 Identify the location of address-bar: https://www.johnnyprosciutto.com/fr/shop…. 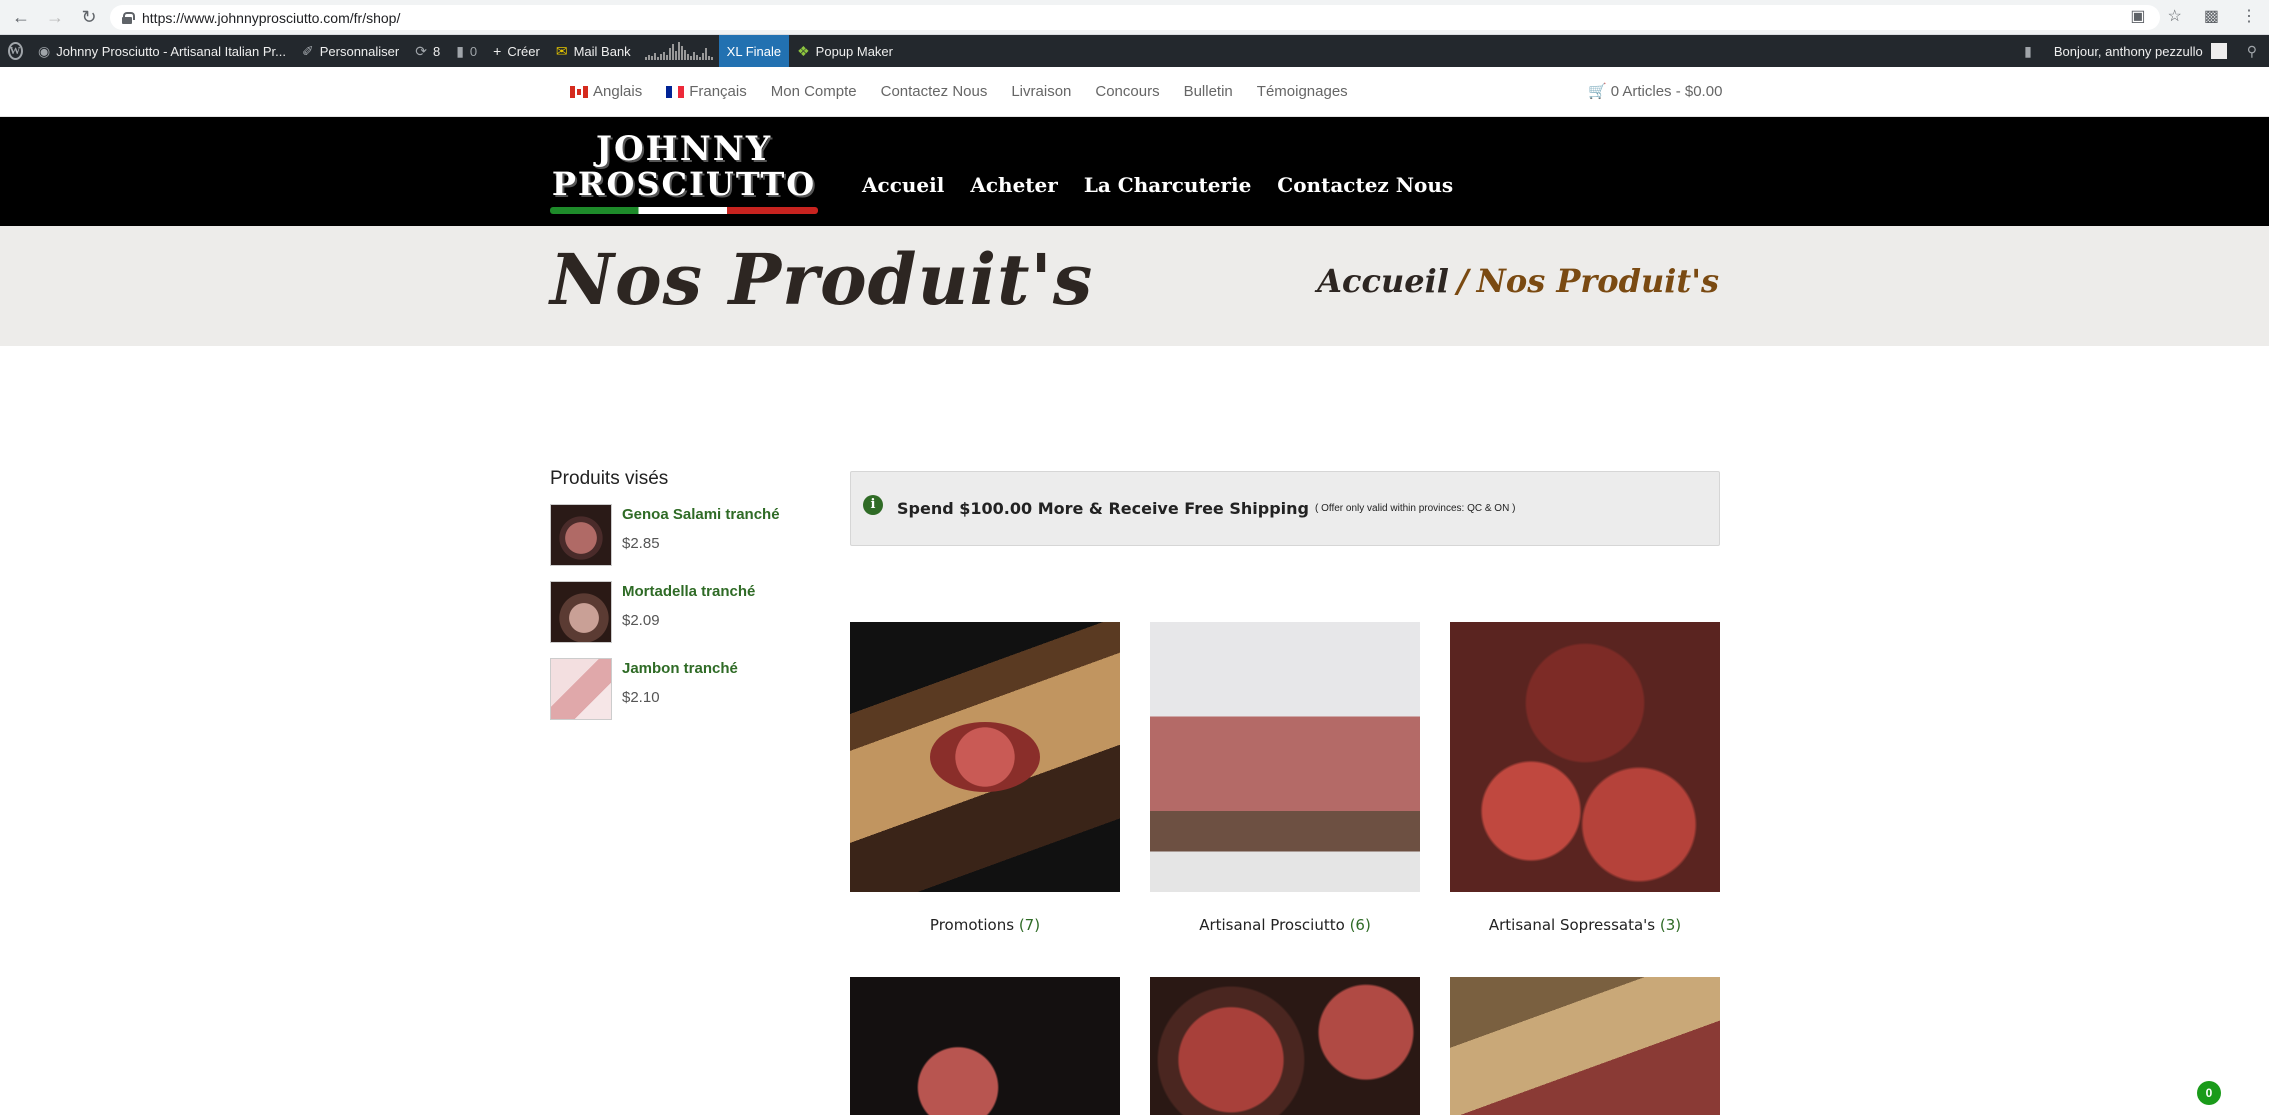
(1135, 17).